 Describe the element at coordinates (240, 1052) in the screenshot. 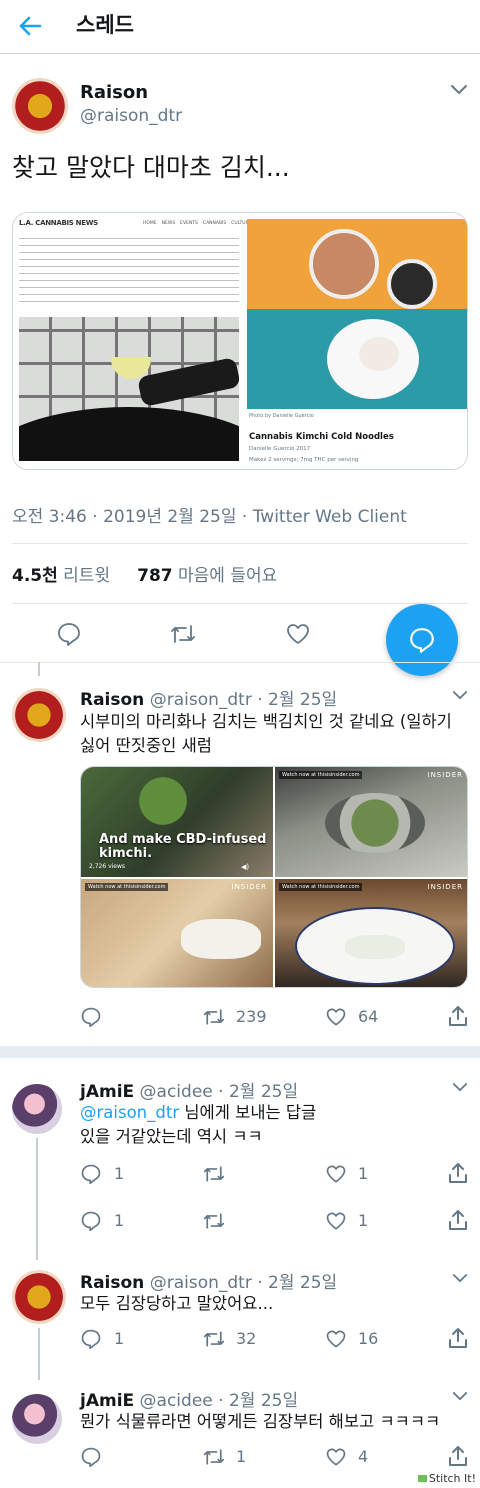

I see `section-divider` at that location.